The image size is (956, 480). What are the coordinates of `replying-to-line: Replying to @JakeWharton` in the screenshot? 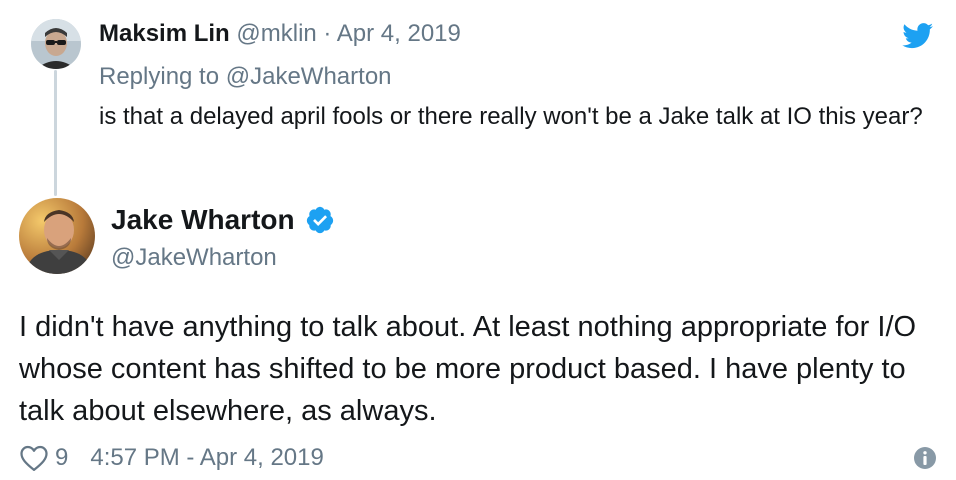 It's located at (245, 77).